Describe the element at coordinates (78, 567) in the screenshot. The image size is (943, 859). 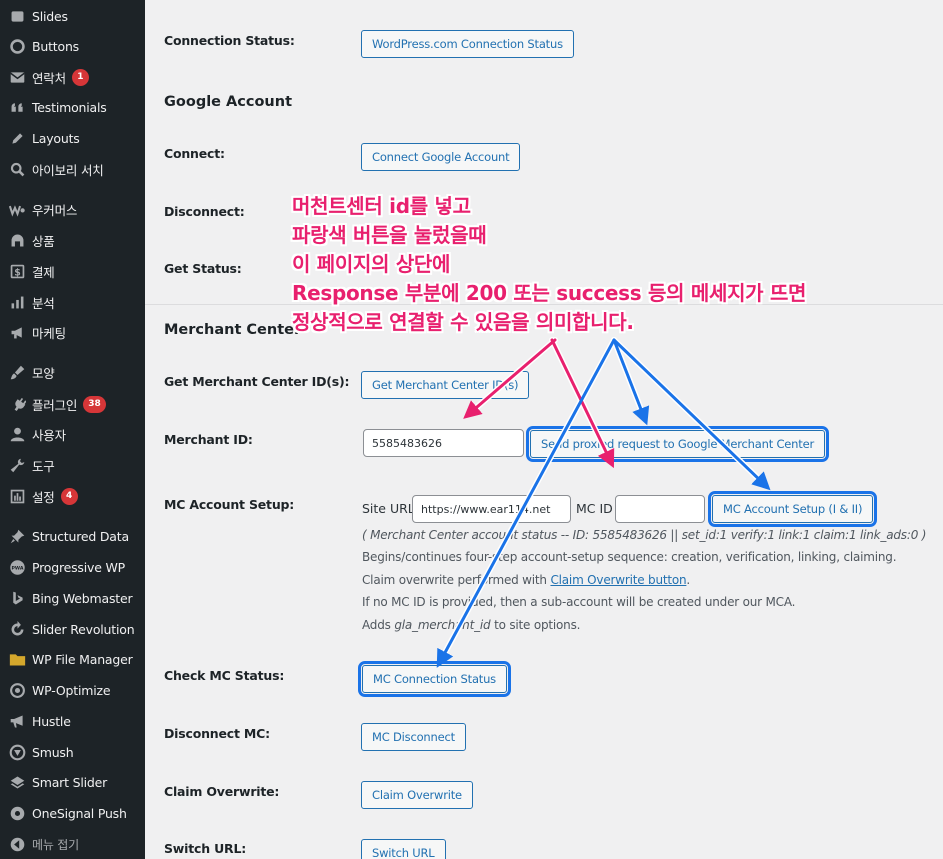
I see `sidebar-item-label: Progressive WP` at that location.